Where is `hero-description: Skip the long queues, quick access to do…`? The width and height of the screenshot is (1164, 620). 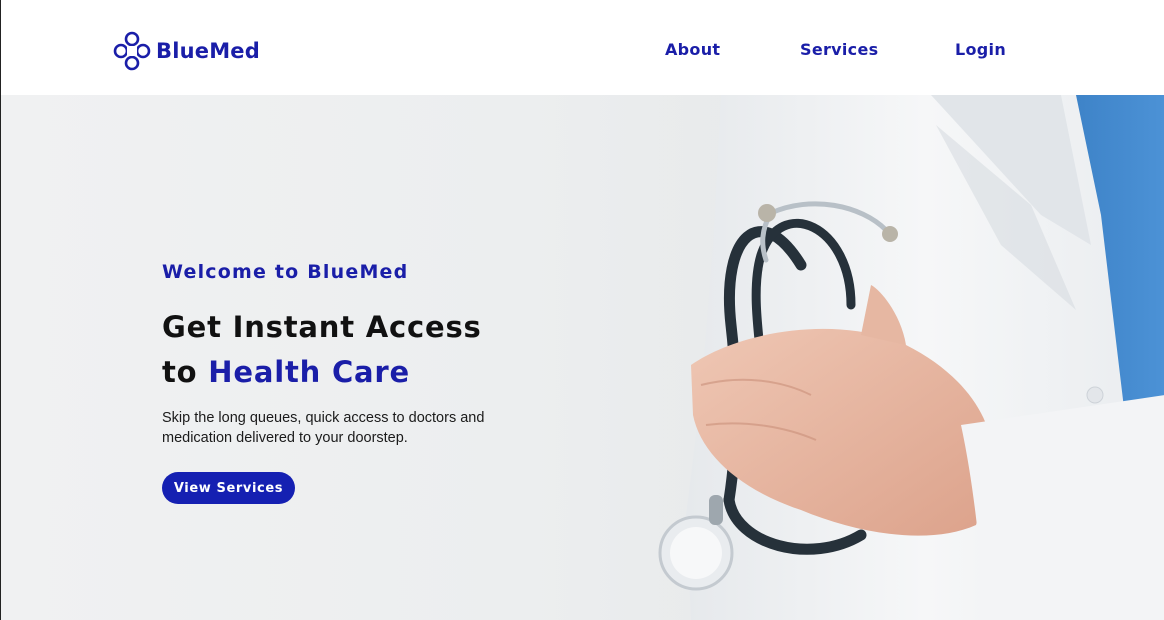
hero-description: Skip the long queues, quick access to do… is located at coordinates (323, 428).